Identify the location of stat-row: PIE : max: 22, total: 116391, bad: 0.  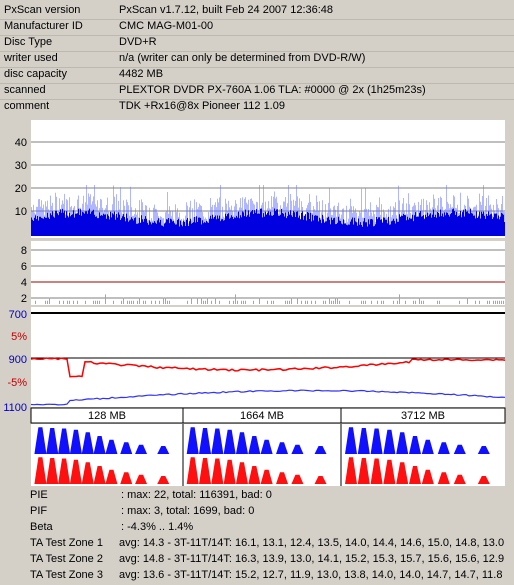
(257, 496).